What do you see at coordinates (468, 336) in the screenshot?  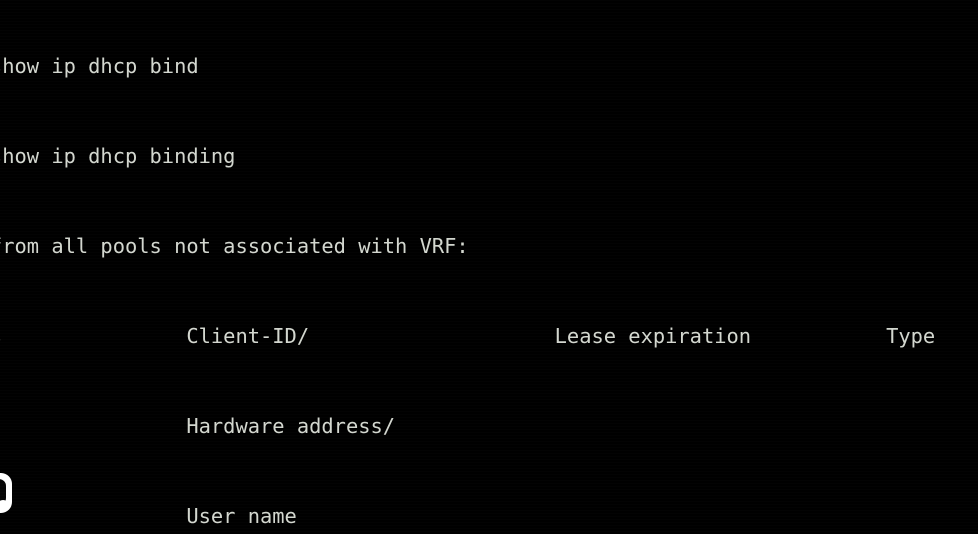 I see `terminal-line: address Client-ID/ Lease expiration Type` at bounding box center [468, 336].